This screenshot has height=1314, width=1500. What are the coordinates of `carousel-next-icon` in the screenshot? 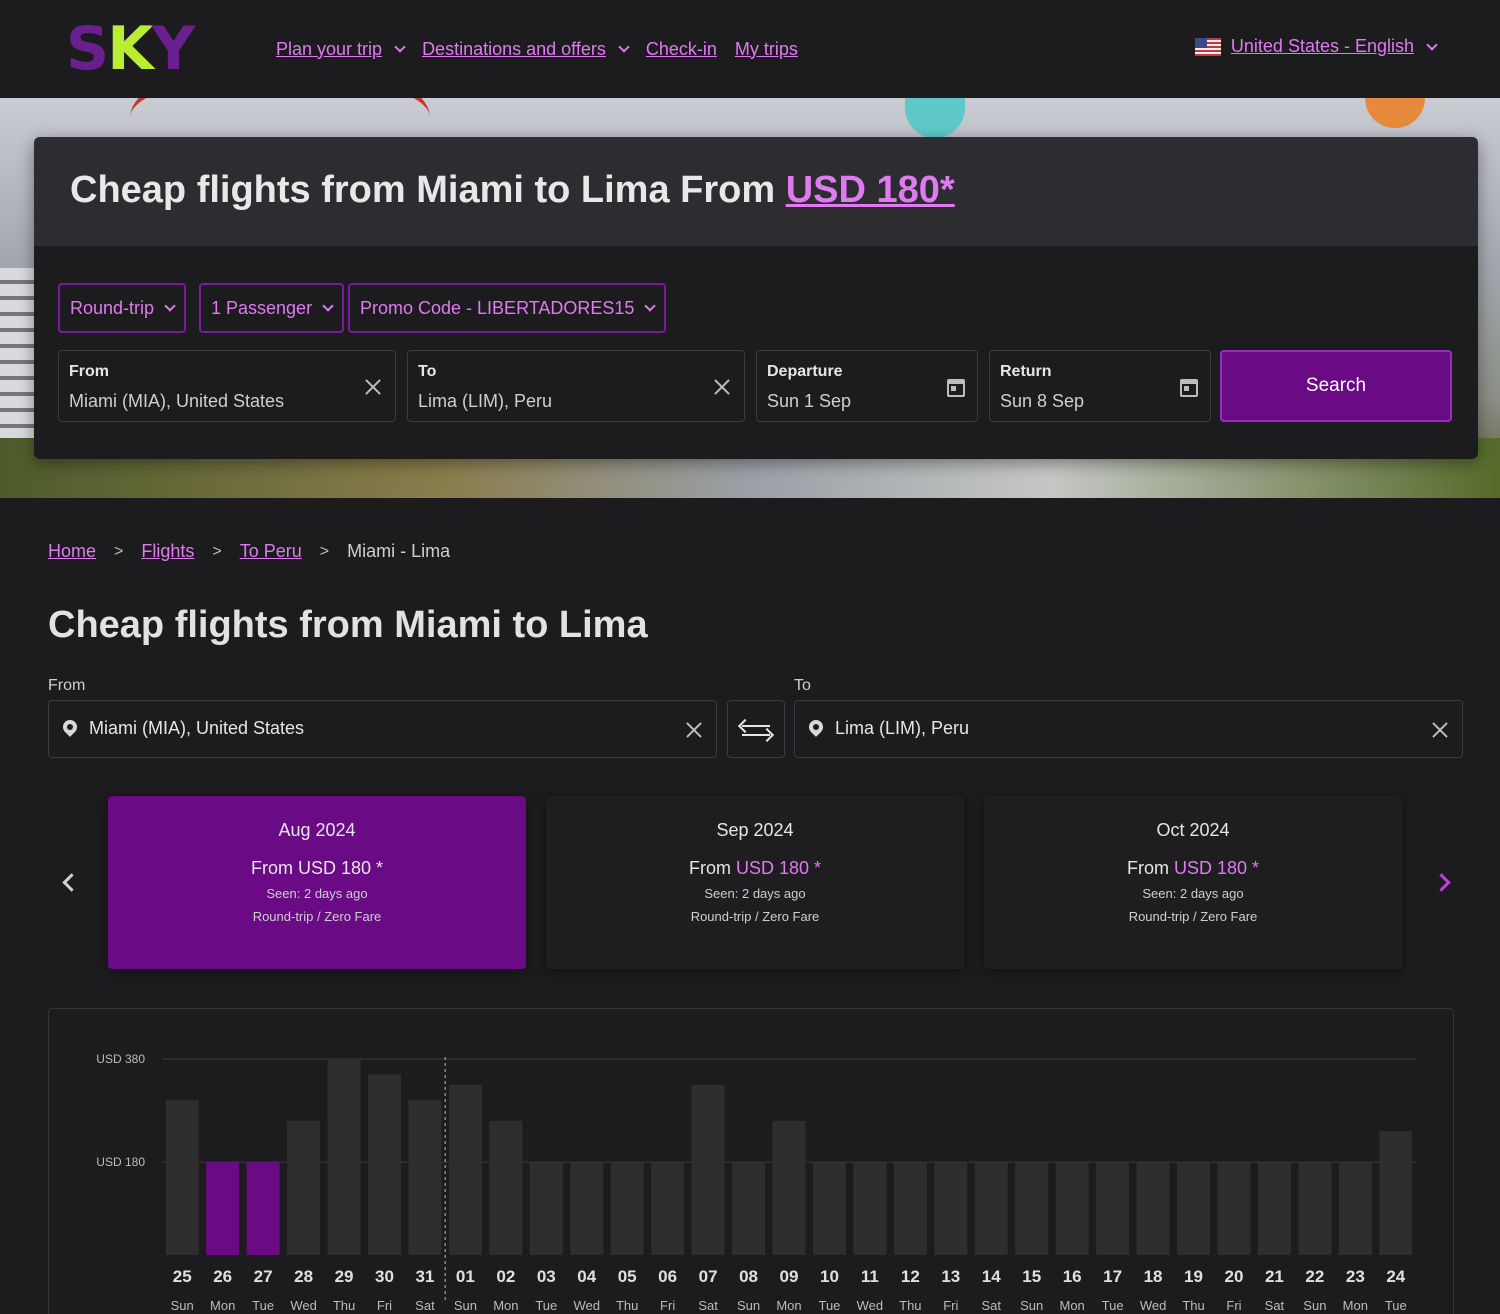 It's located at (1444, 882).